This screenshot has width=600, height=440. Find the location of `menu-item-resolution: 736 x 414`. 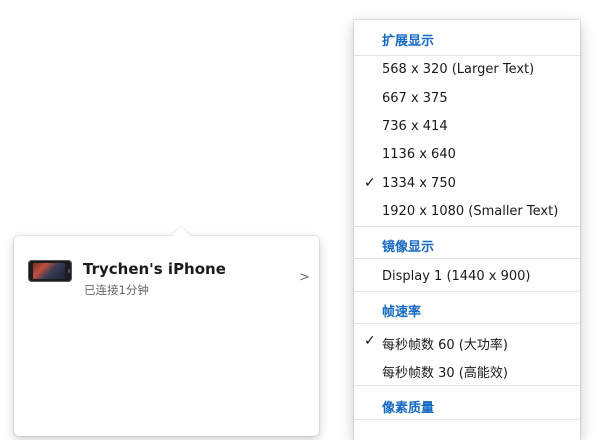

menu-item-resolution: 736 x 414 is located at coordinates (467, 127).